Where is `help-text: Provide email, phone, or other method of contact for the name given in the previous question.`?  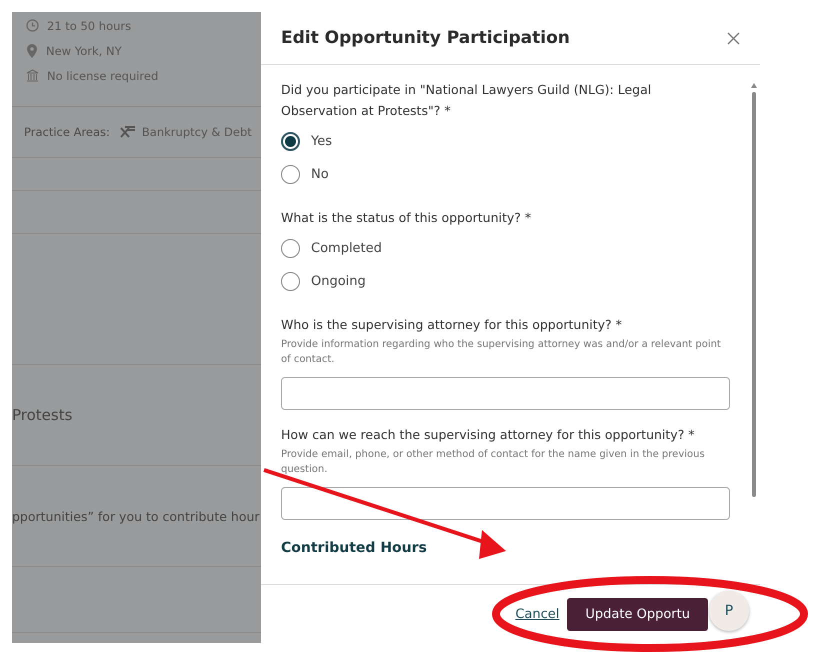 help-text: Provide email, phone, or other method of contact for the name given in the previous question. is located at coordinates (493, 462).